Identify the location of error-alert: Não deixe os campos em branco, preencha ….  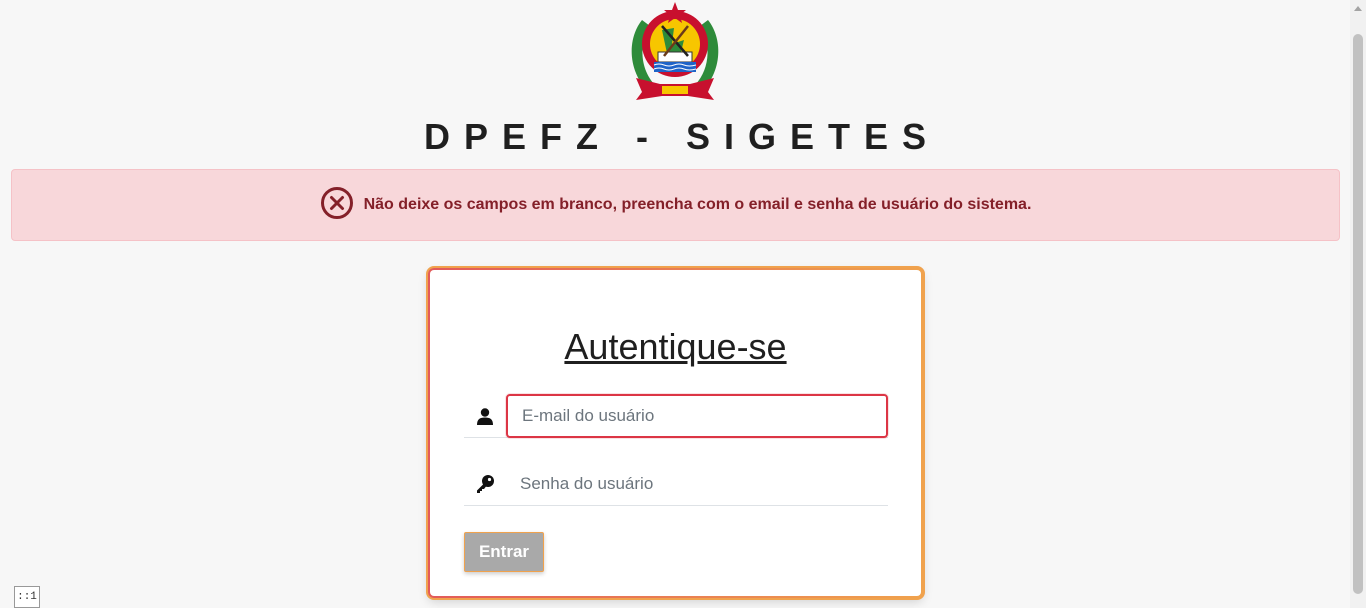
(675, 205).